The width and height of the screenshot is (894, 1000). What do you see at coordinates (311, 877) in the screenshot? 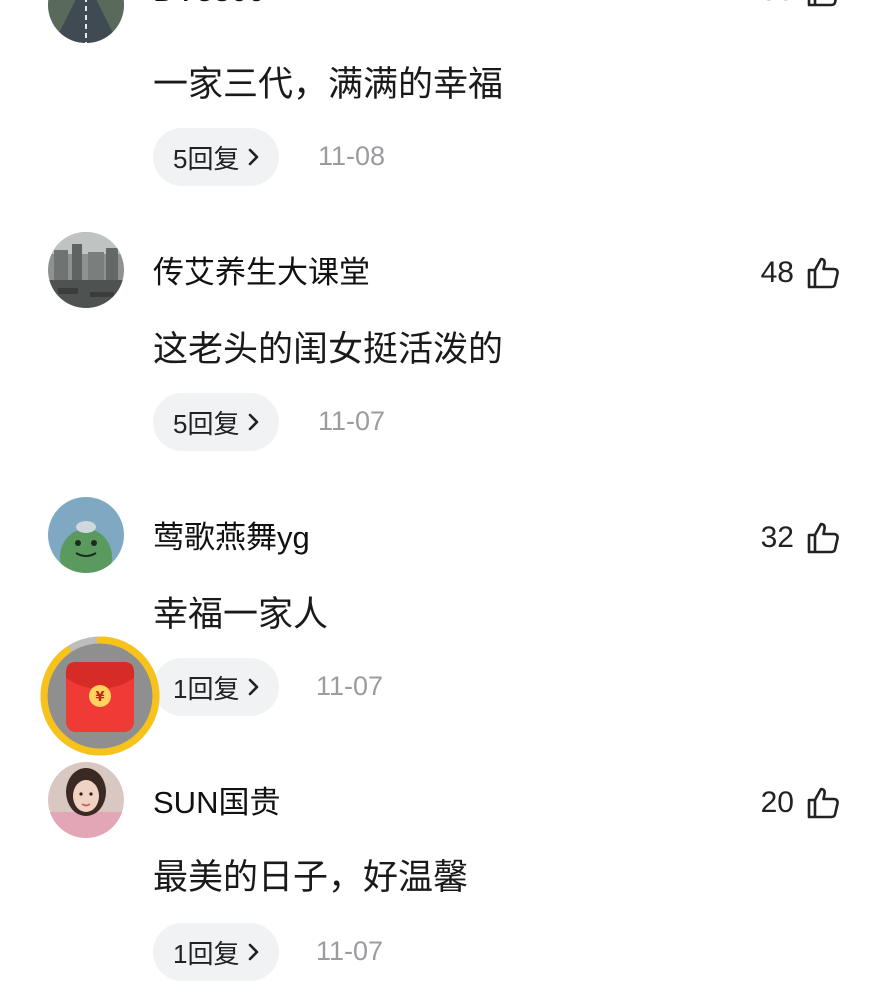
I see `comment-text: 最美的日子，好温馨` at bounding box center [311, 877].